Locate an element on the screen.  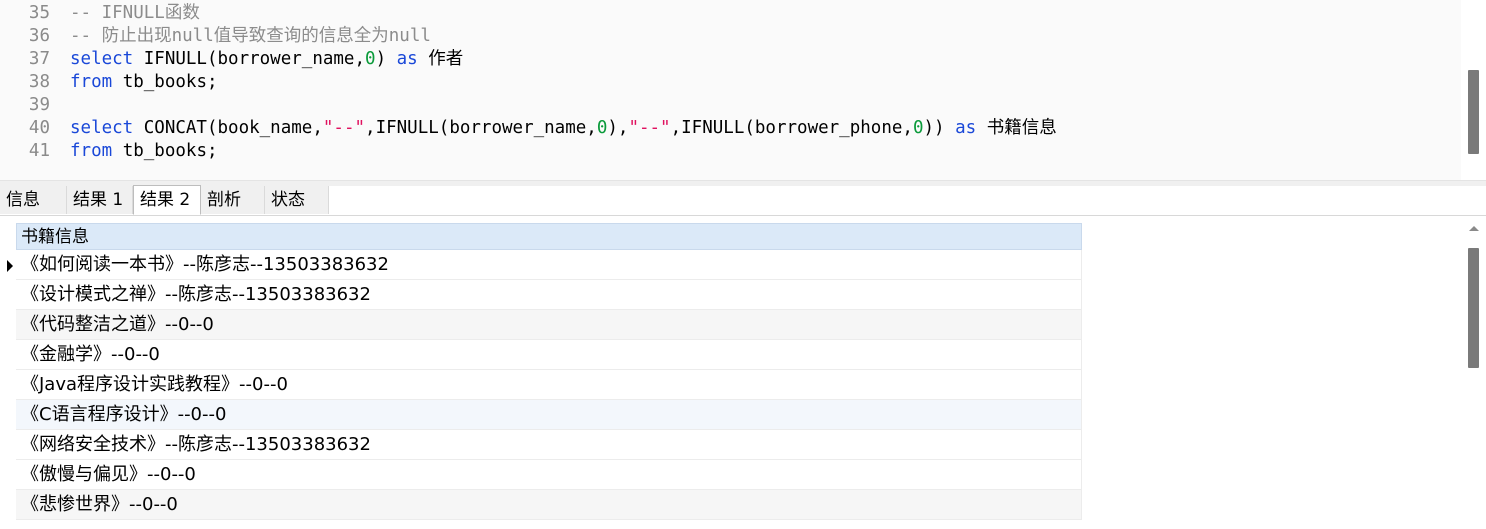
table-row: 《网络安全技术》--陈彦志--13503383632 is located at coordinates (549, 445).